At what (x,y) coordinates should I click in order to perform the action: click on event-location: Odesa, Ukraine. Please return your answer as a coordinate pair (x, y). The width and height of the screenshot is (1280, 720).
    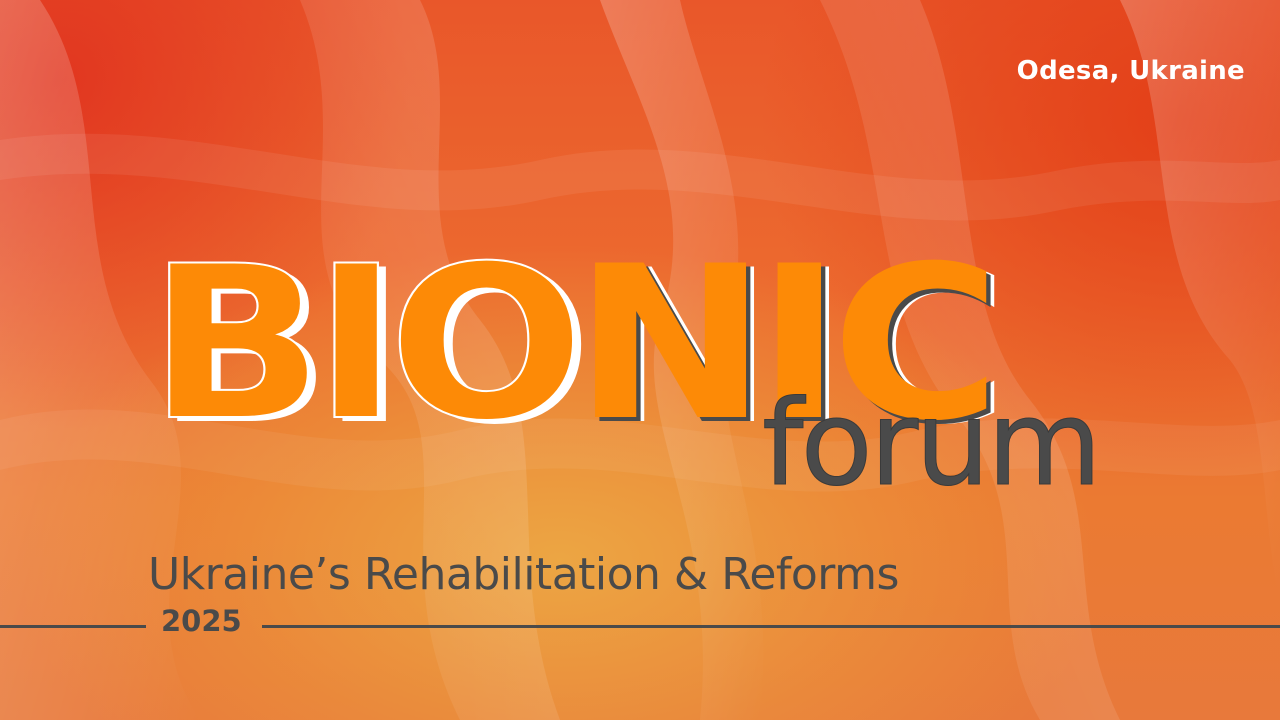
    Looking at the image, I should click on (1130, 71).